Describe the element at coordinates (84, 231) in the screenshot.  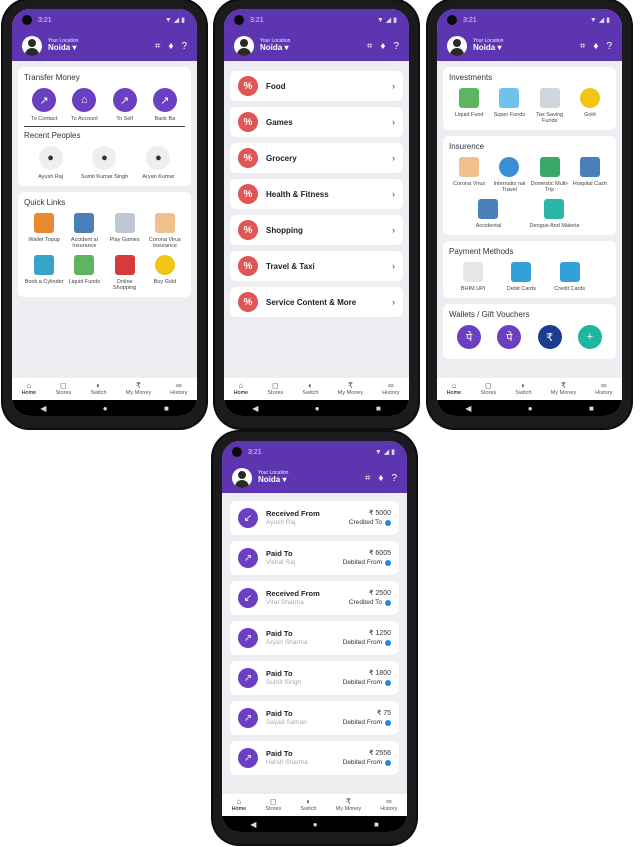
I see `quick-link: Accident al Insurance` at that location.